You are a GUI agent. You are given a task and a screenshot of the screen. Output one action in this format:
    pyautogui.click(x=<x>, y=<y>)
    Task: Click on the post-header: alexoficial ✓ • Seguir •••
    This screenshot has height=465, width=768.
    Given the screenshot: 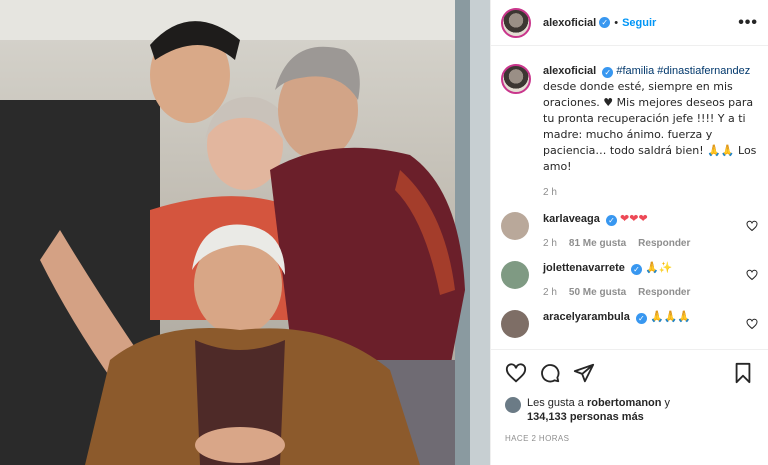 What is the action you would take?
    pyautogui.click(x=629, y=23)
    